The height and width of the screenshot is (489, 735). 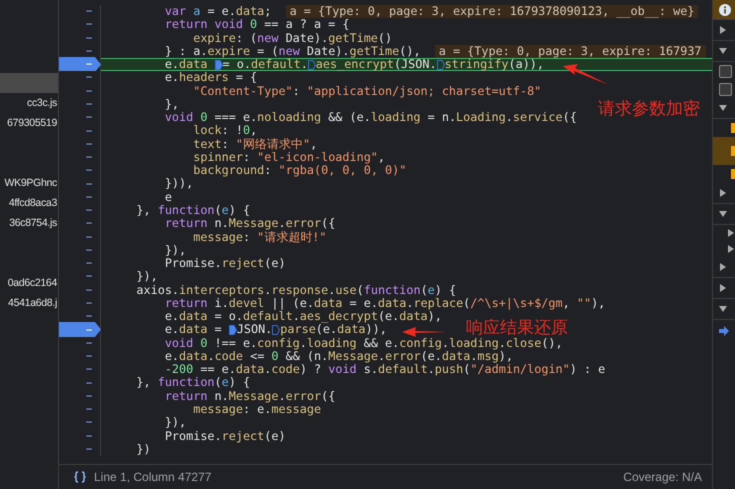 I want to click on code-line: message: e.message, so click(x=257, y=409).